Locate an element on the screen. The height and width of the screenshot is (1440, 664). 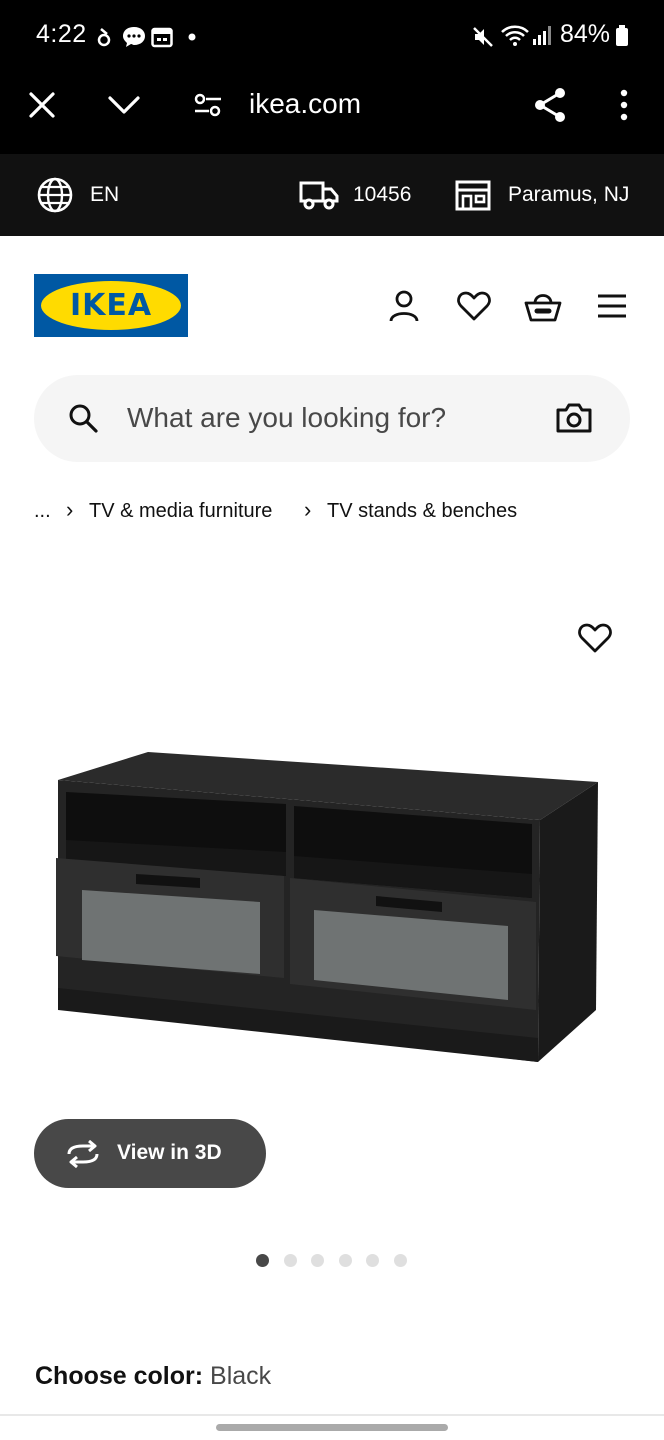
status-time: 4:22 is located at coordinates (61, 34).